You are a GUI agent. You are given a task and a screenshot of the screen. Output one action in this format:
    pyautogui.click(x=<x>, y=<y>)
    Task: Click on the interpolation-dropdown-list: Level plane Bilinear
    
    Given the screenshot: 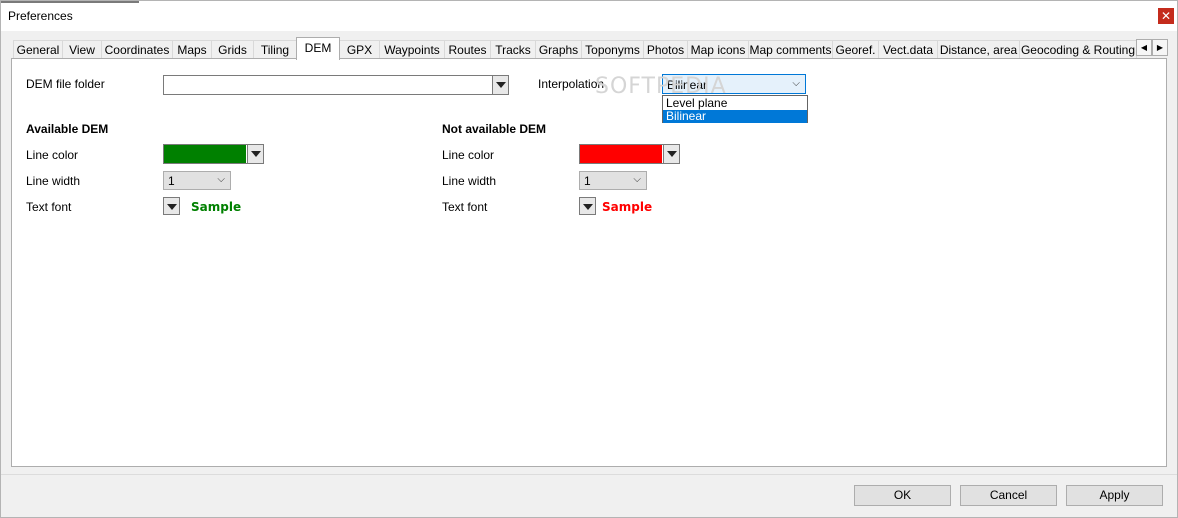 What is the action you would take?
    pyautogui.click(x=735, y=109)
    